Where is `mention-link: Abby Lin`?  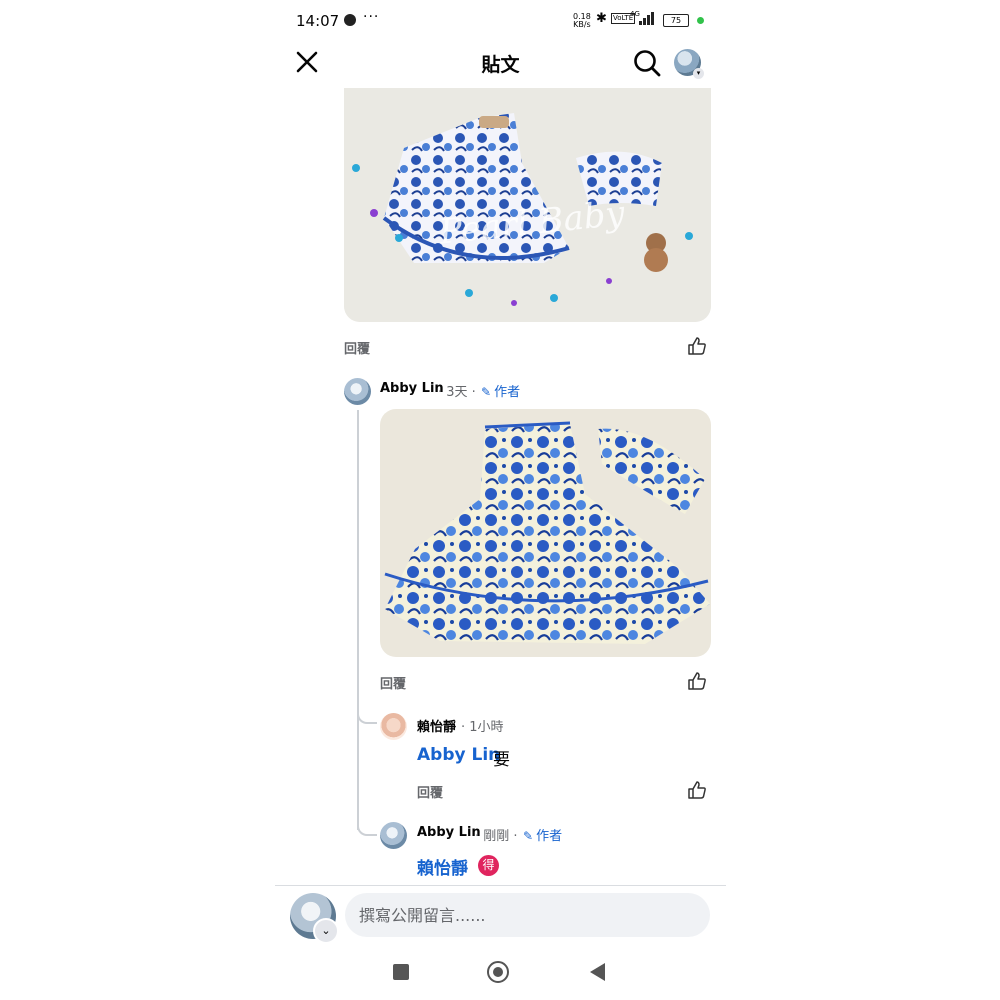
mention-link: Abby Lin is located at coordinates (458, 755).